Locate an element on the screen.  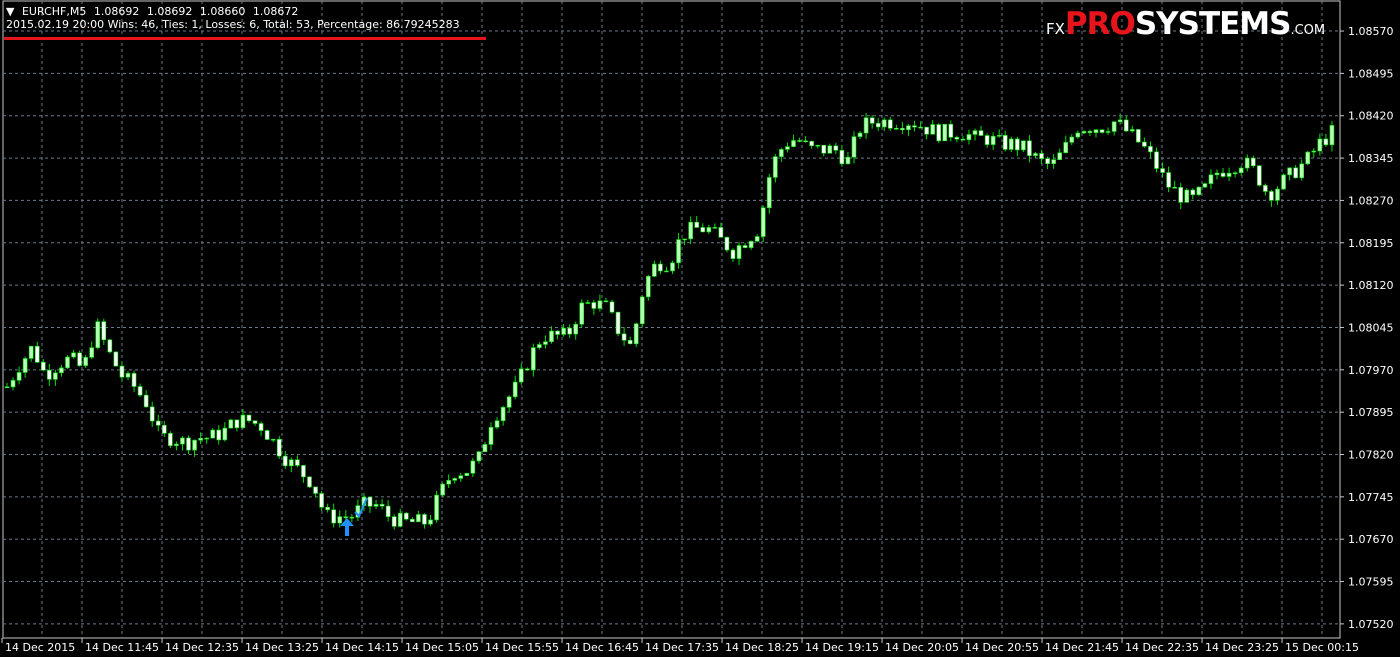
high-price: 1.08692 is located at coordinates (169, 11).